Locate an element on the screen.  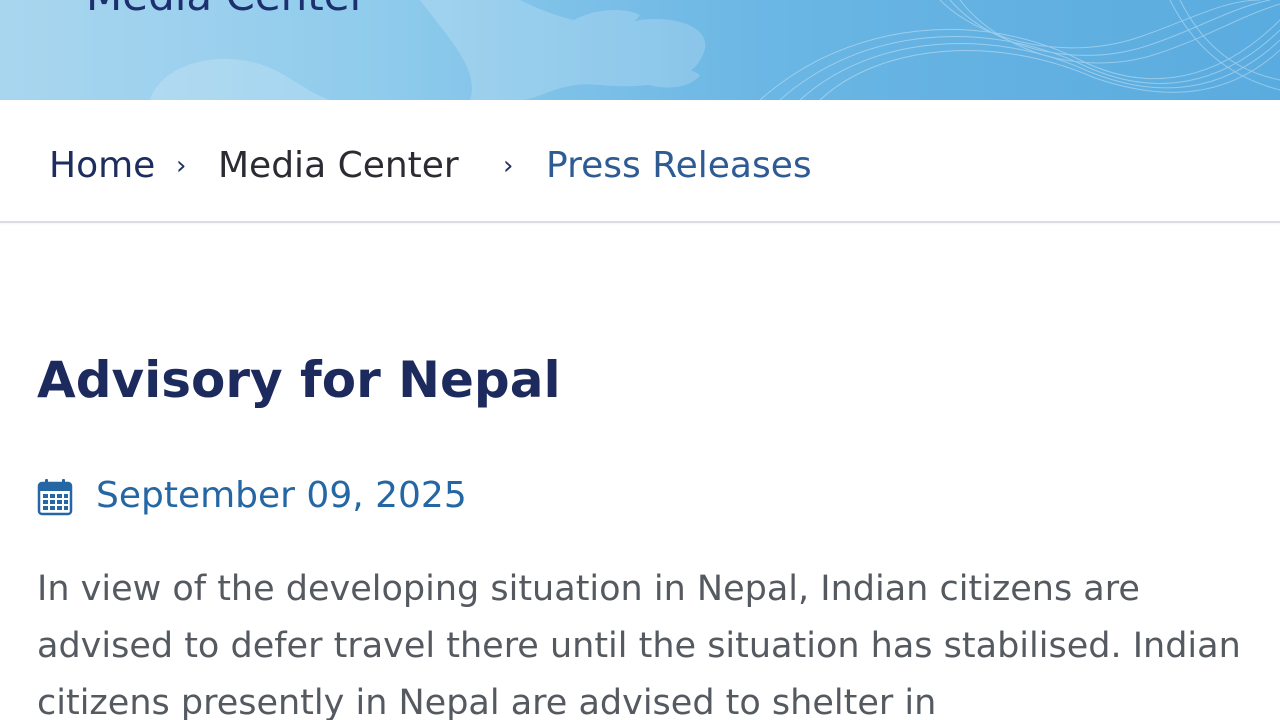
breadcrumb-current-press-releases: Press Releases is located at coordinates (679, 165).